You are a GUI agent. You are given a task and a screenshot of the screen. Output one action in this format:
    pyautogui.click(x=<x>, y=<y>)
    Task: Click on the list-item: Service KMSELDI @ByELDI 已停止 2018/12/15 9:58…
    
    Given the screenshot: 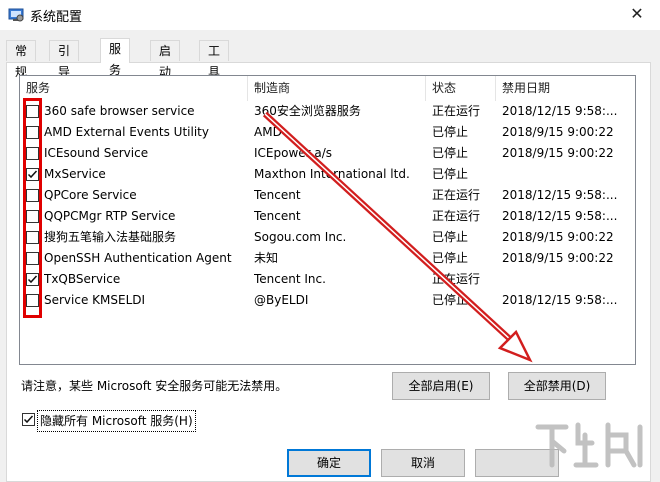 What is the action you would take?
    pyautogui.click(x=327, y=300)
    